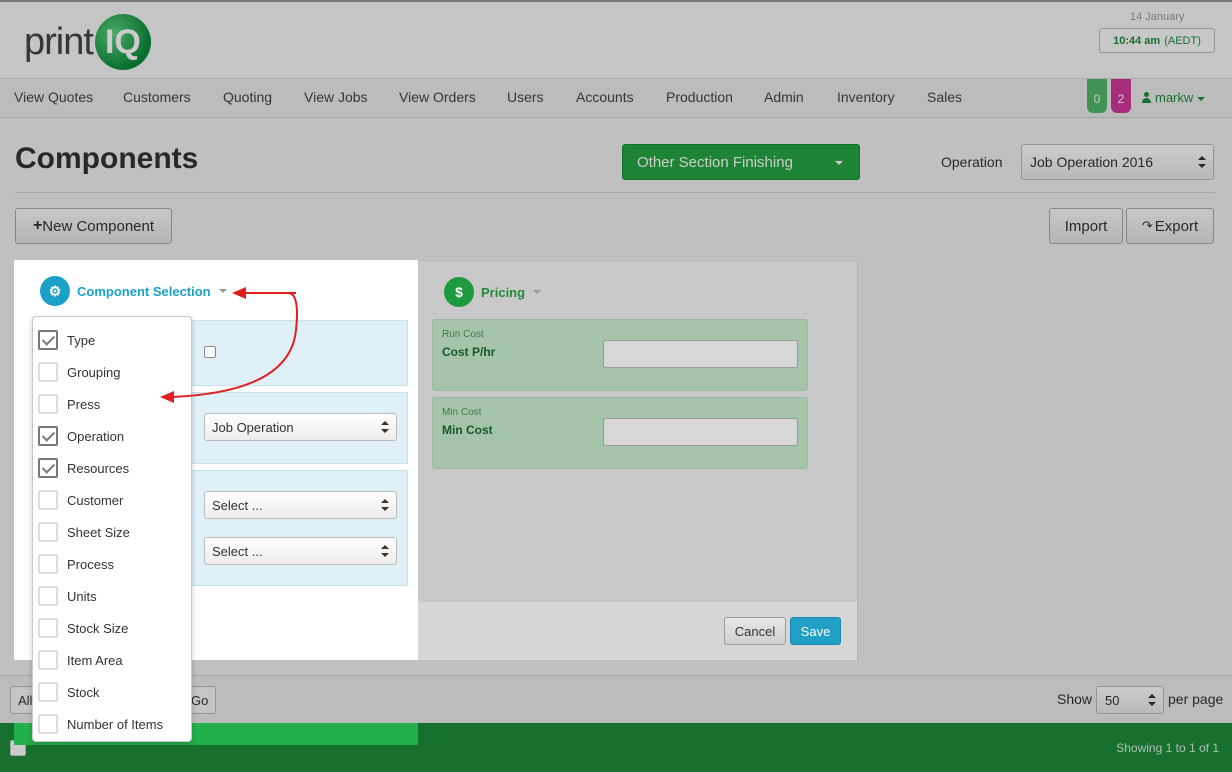 The width and height of the screenshot is (1232, 772). Describe the element at coordinates (234, 345) in the screenshot. I see `annotation-arrow-curve` at that location.